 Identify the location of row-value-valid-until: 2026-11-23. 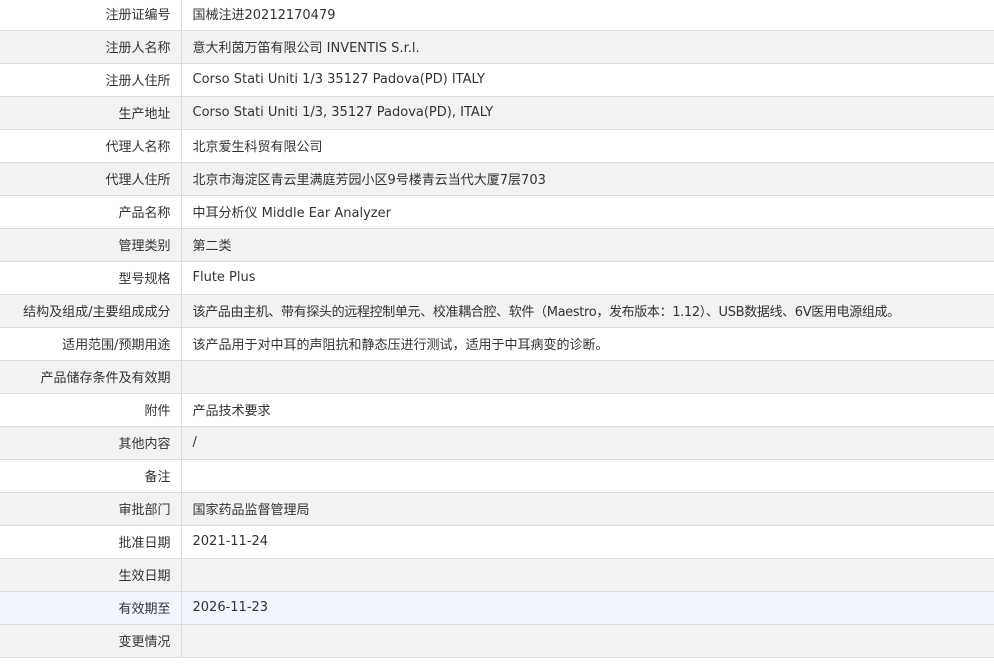
(587, 608).